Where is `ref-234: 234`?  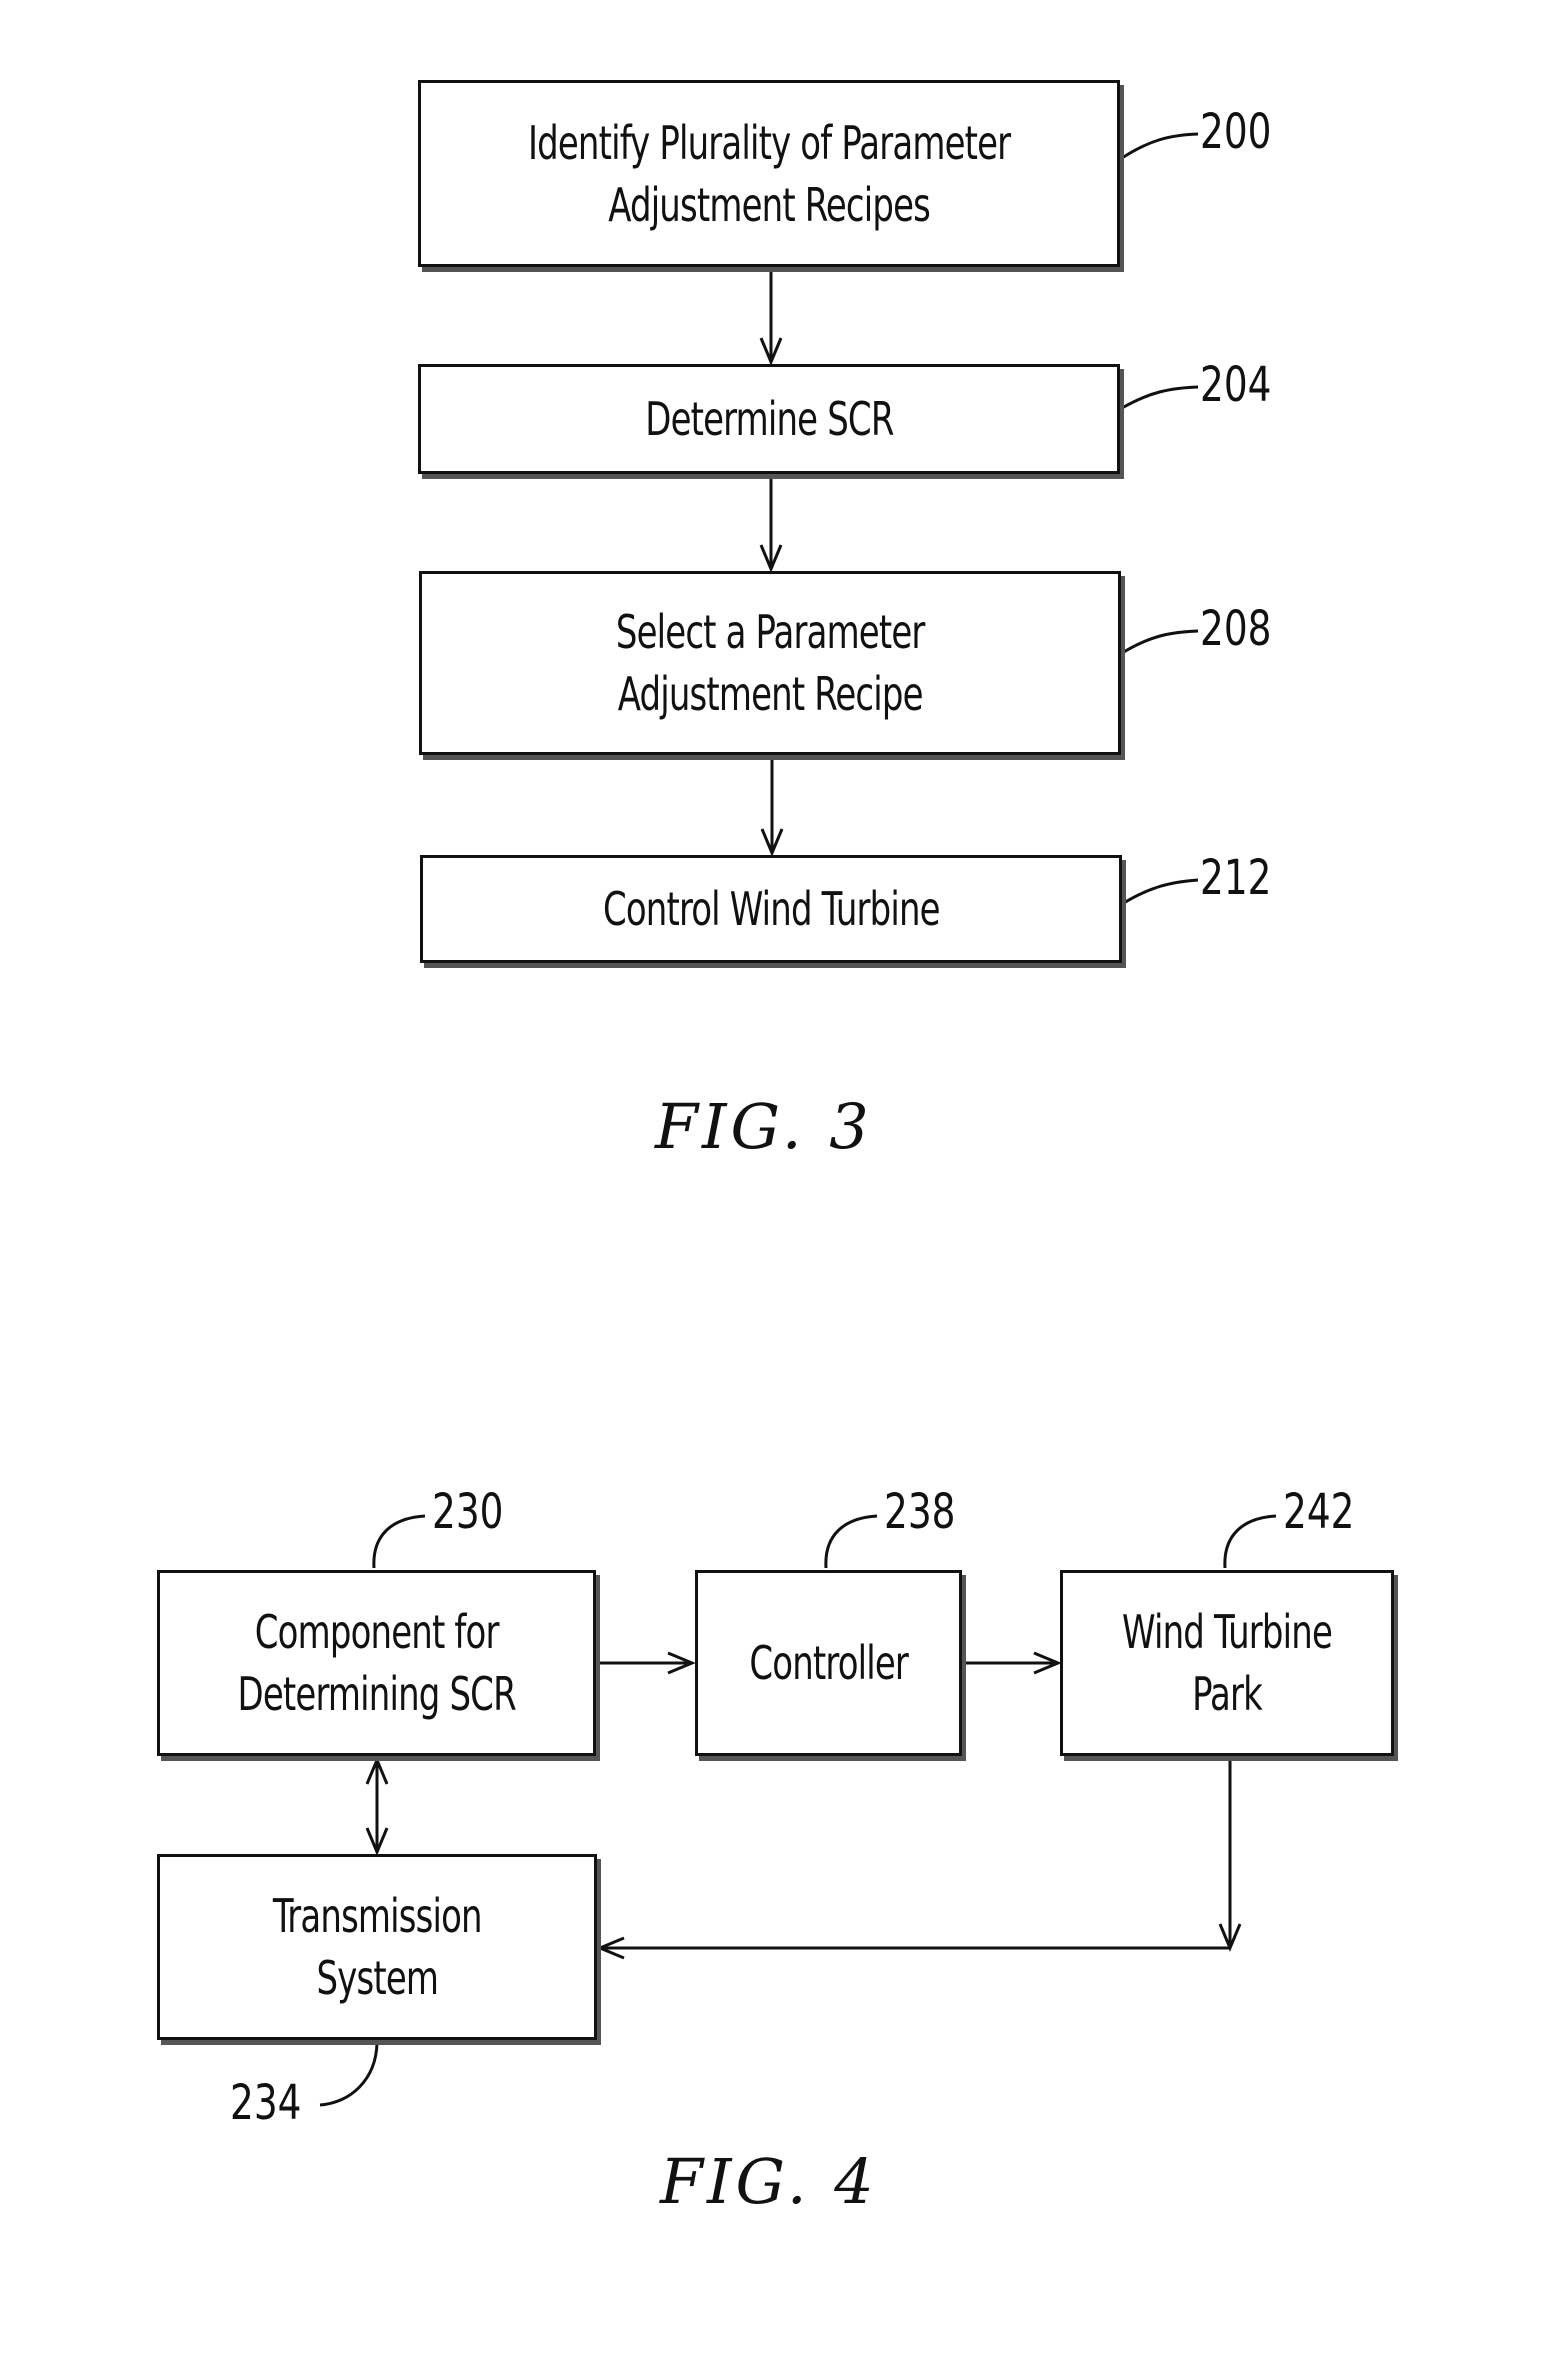
ref-234: 234 is located at coordinates (266, 2103).